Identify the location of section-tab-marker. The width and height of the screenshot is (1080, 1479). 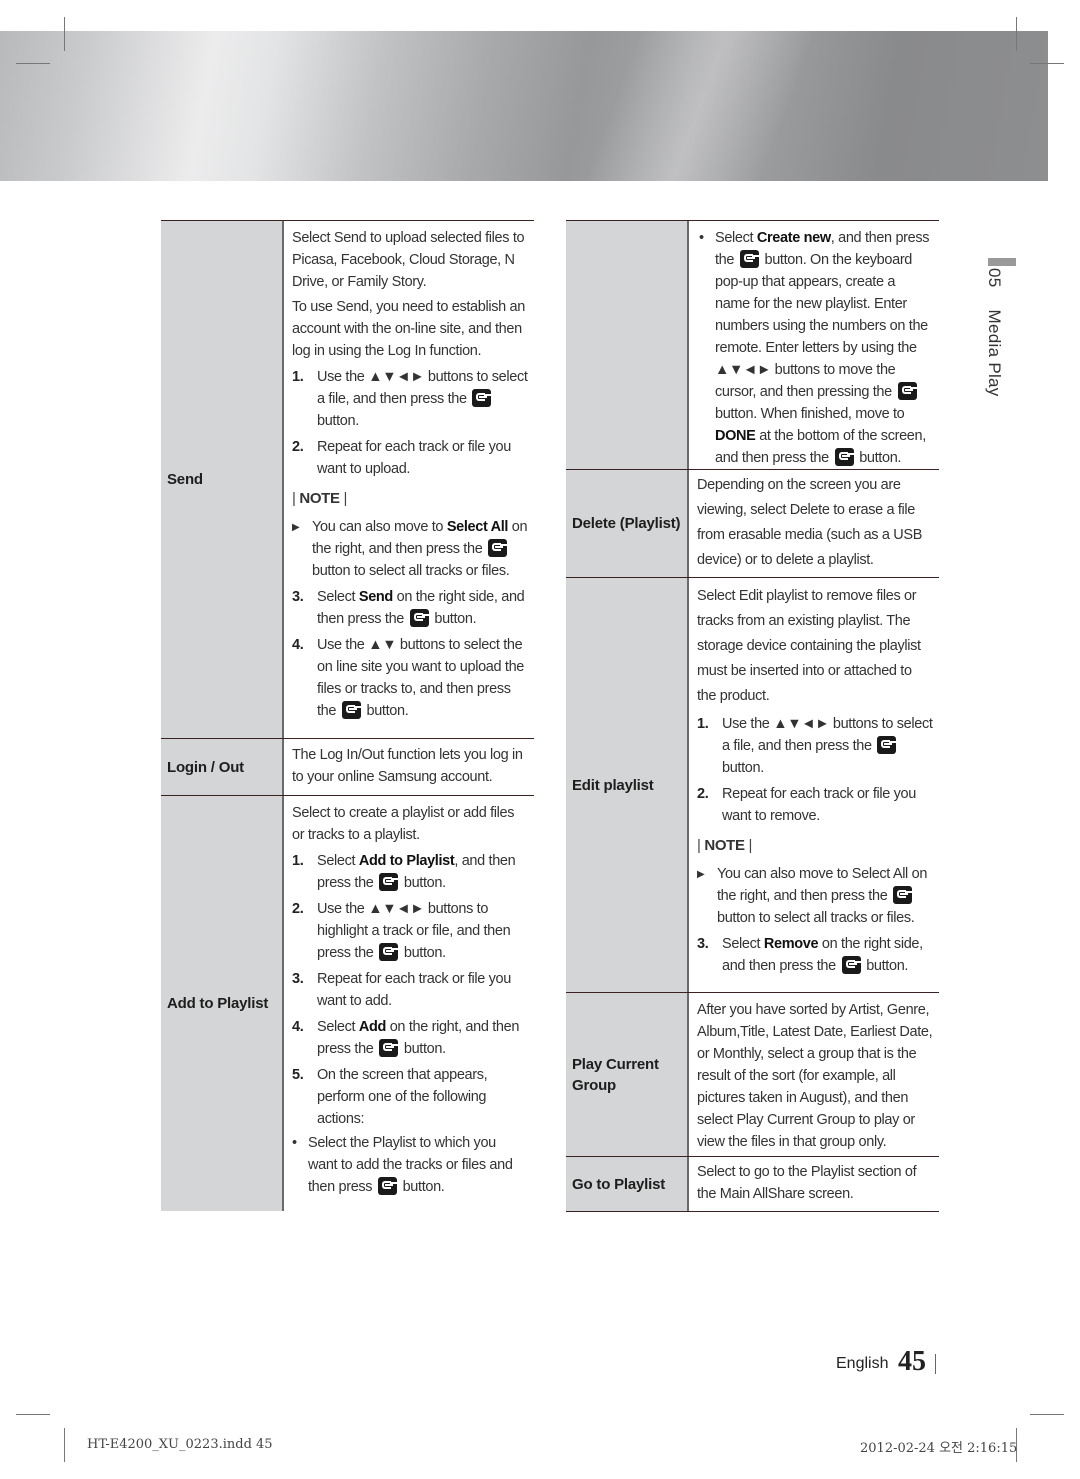
(1002, 262).